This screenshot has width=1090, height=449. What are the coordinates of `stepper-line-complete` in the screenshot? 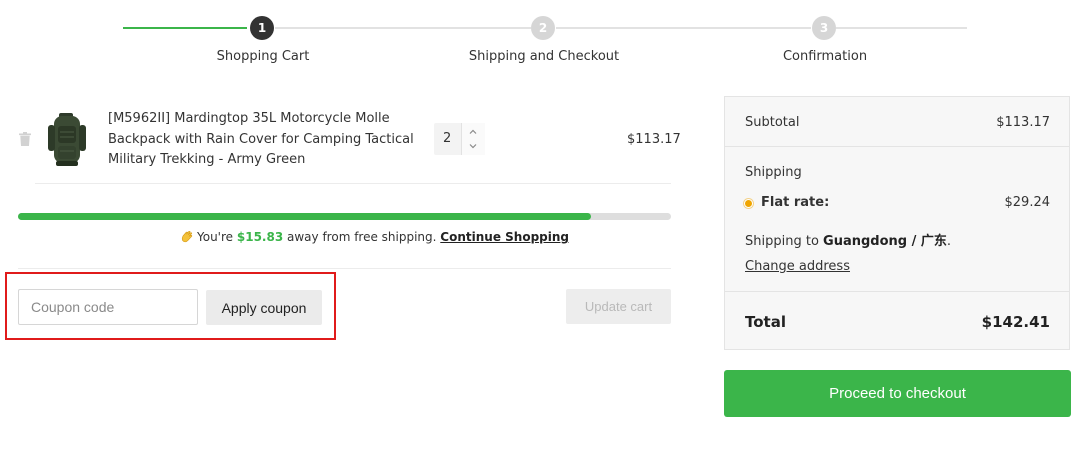 It's located at (185, 28).